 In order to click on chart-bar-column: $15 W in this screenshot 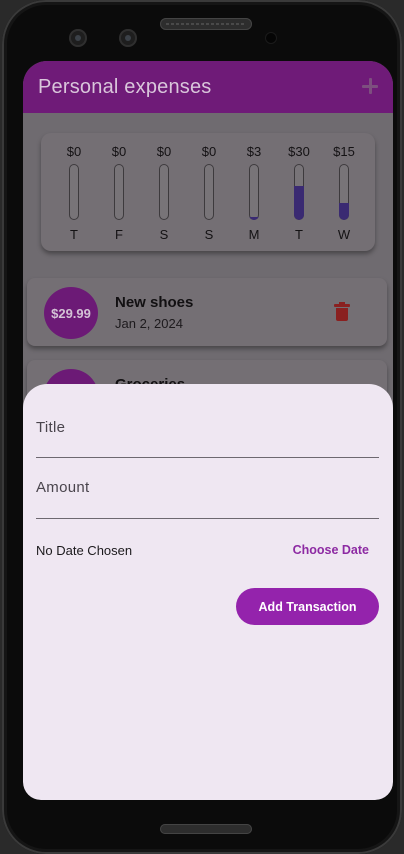, I will do `click(344, 192)`.